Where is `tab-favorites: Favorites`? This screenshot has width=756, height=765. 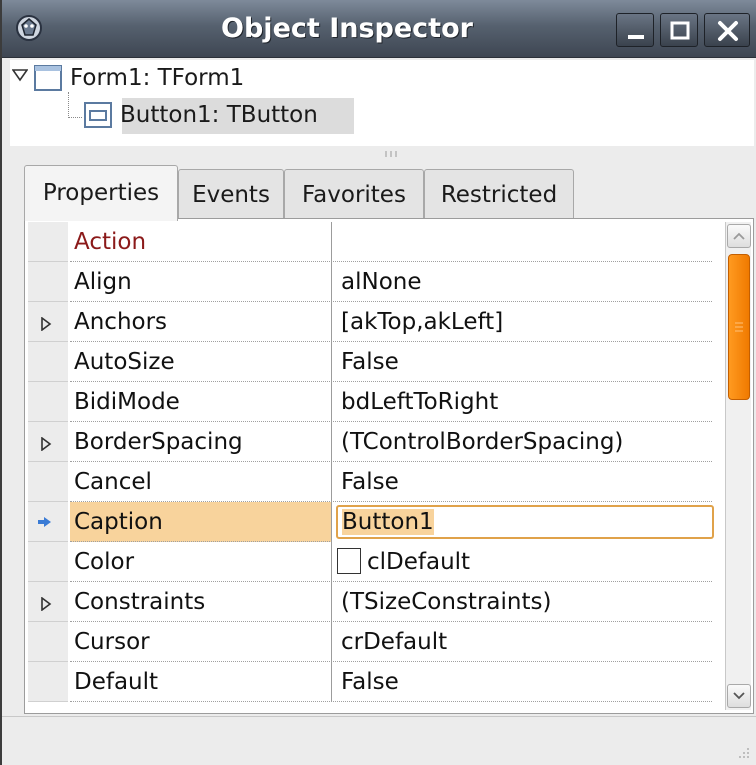 tab-favorites: Favorites is located at coordinates (354, 194).